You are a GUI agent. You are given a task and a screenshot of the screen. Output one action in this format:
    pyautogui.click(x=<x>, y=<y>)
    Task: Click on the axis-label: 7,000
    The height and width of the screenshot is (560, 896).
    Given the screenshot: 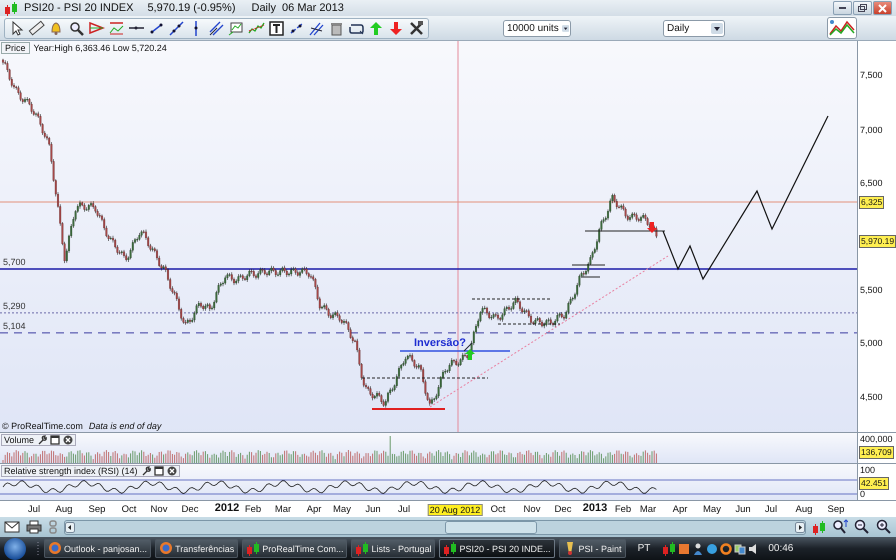 What is the action you would take?
    pyautogui.click(x=871, y=130)
    